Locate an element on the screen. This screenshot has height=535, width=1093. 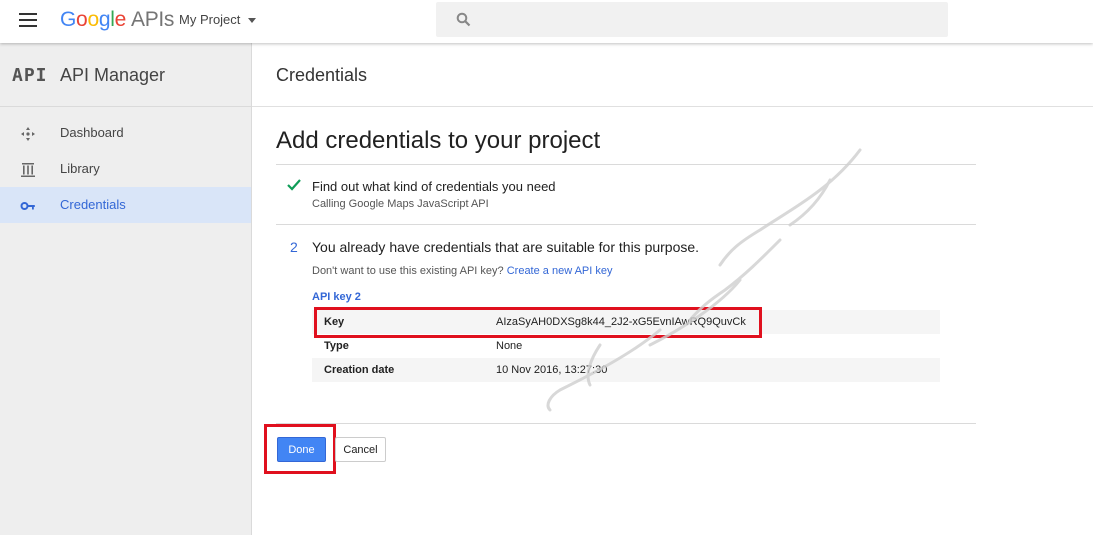
menu-icon is located at coordinates (28, 20).